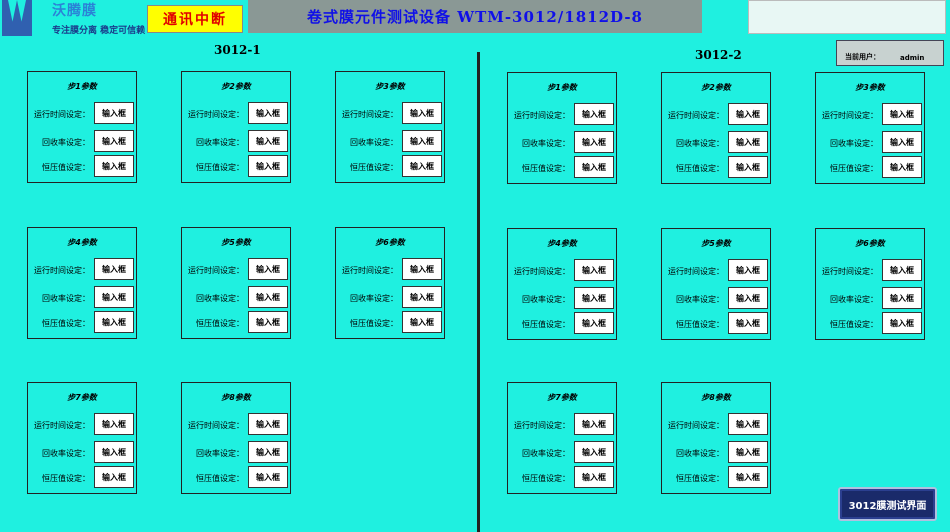  I want to click on step-panel: 步8参数 运行时间设定： 输入框 回收率设定： 输入框 恒压值设定： 输入框, so click(716, 438).